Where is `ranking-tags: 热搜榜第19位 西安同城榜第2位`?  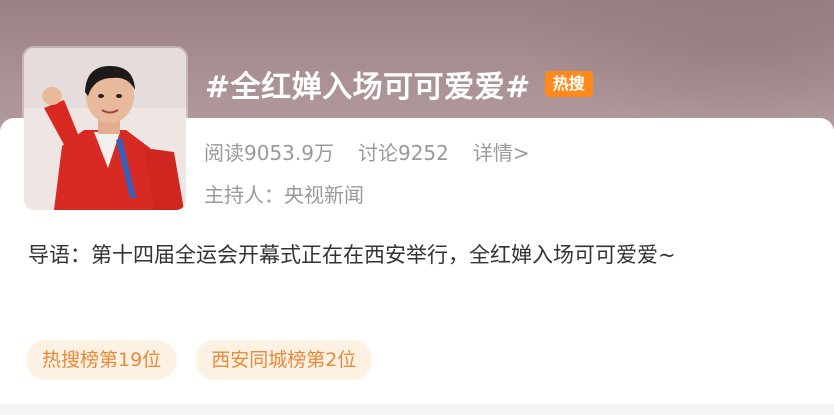
ranking-tags: 热搜榜第19位 西安同城榜第2位 is located at coordinates (199, 360).